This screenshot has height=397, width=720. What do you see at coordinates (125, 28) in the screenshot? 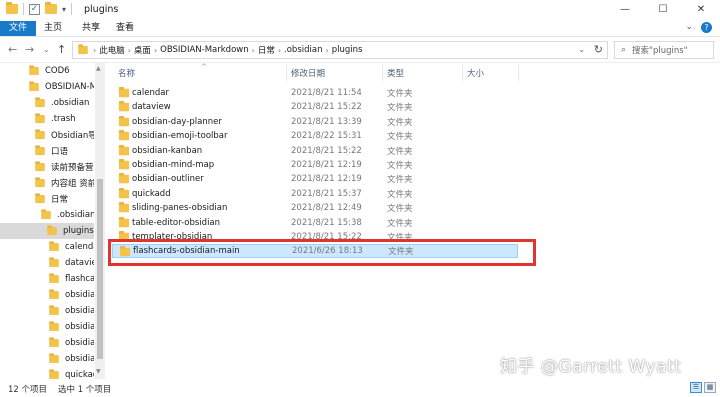
I see `tab-view: 查看` at bounding box center [125, 28].